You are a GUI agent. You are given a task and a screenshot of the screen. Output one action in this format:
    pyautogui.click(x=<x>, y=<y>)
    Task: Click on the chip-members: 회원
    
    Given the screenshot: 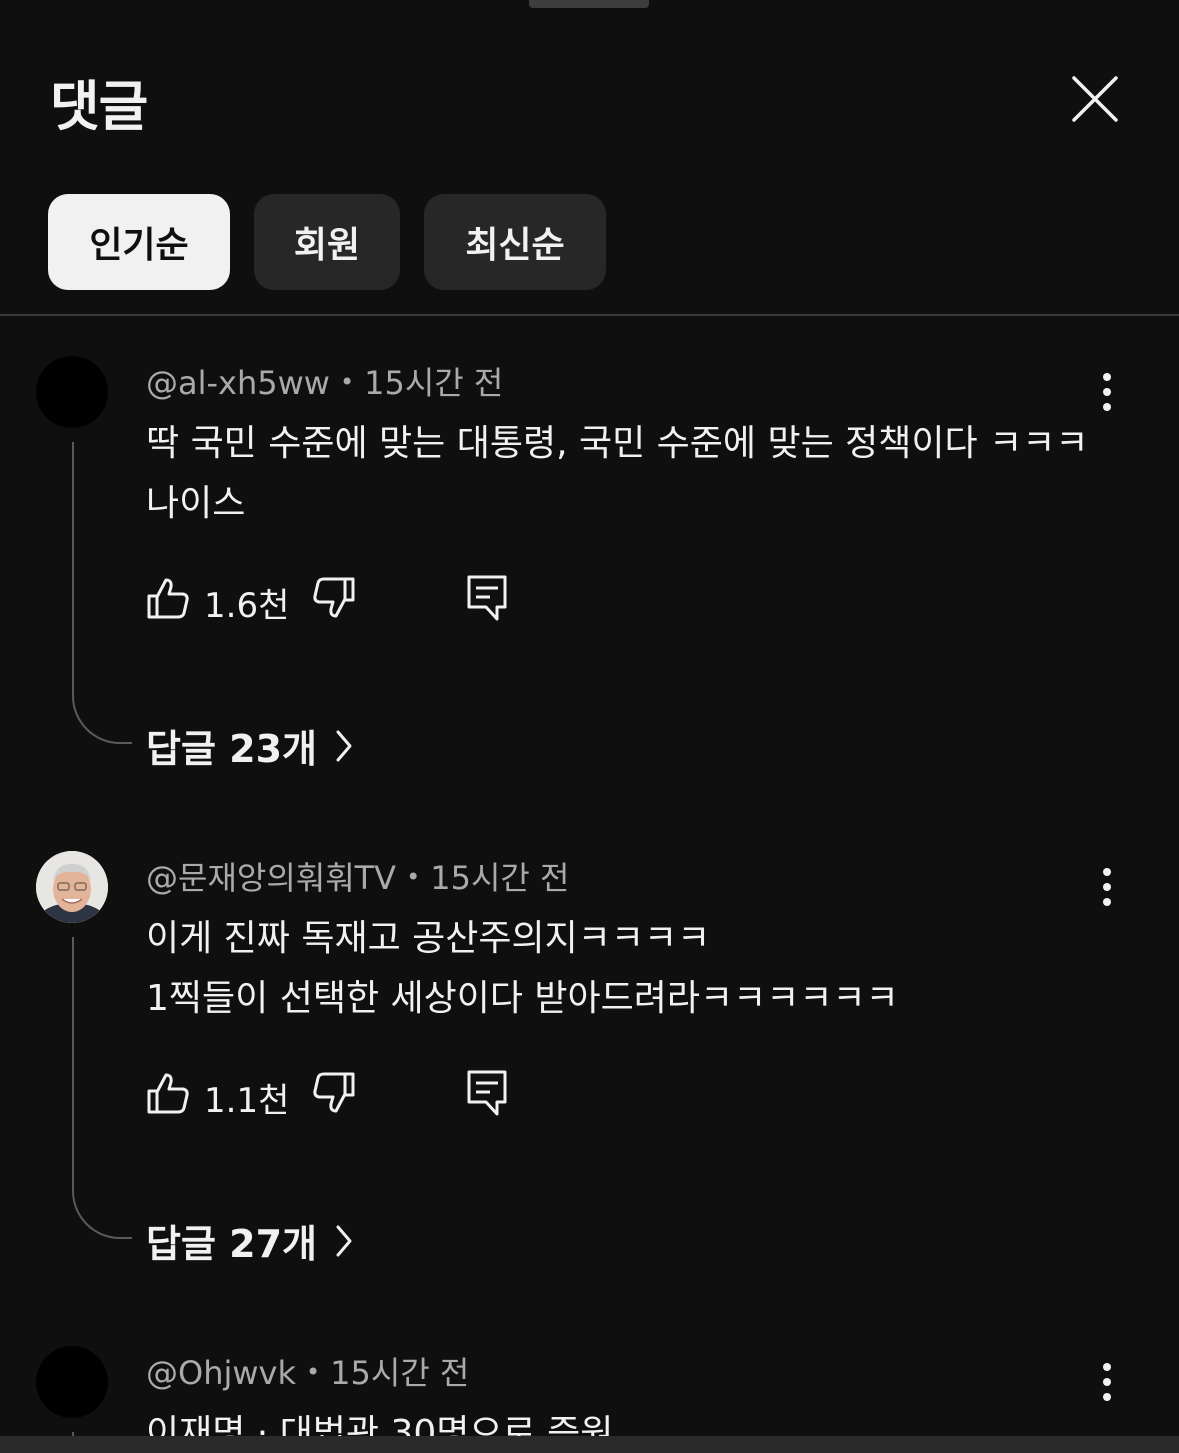 What is the action you would take?
    pyautogui.click(x=327, y=242)
    